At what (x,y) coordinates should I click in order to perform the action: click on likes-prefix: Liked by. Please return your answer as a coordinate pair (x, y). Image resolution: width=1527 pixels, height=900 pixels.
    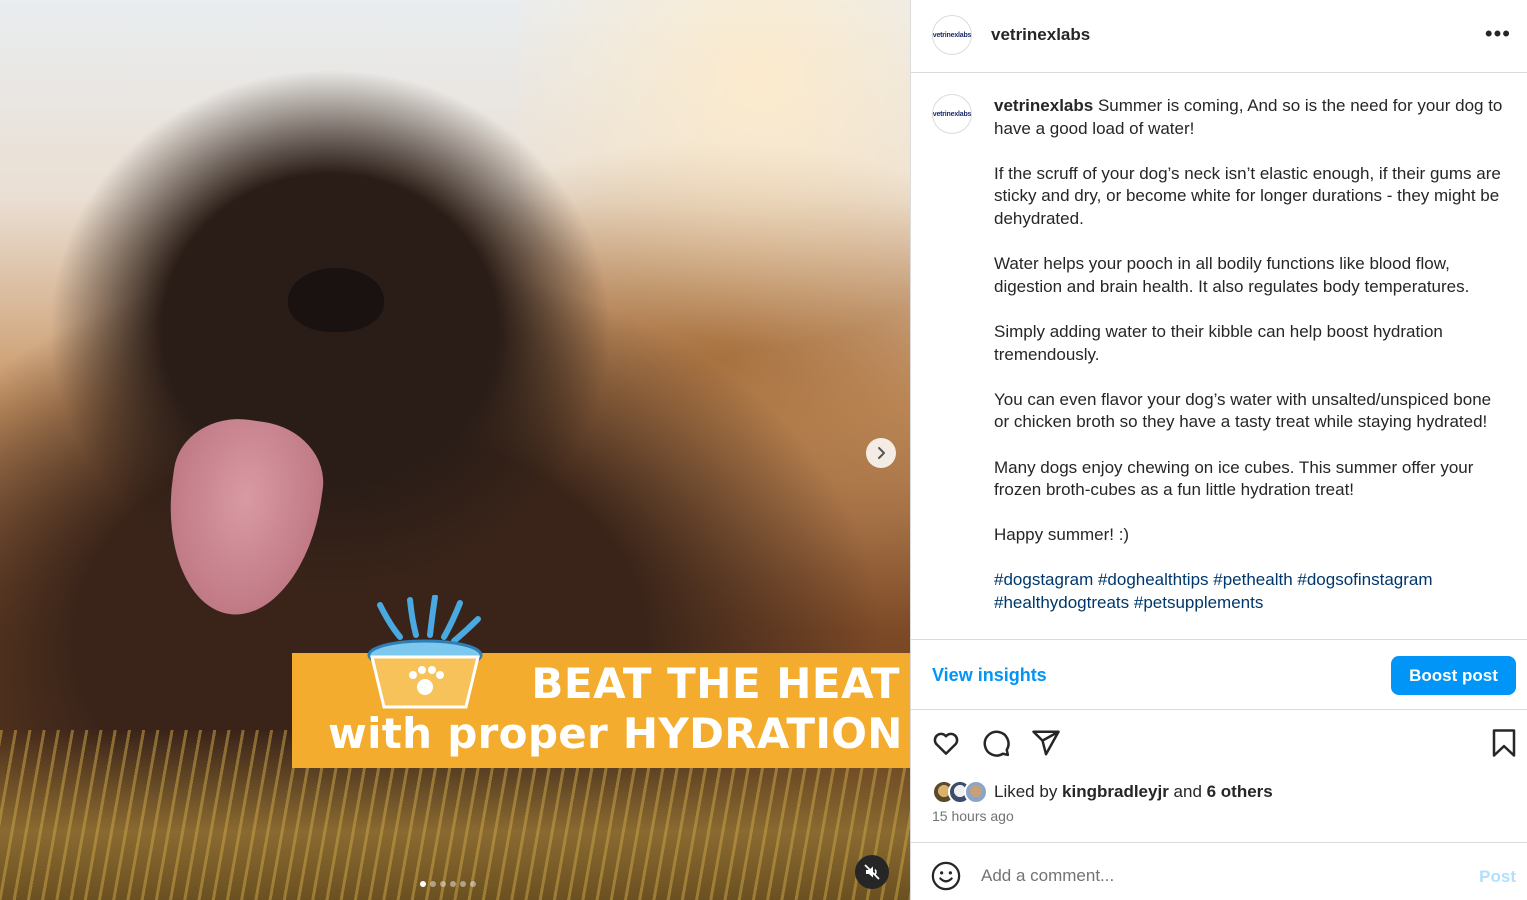
    Looking at the image, I should click on (1028, 791).